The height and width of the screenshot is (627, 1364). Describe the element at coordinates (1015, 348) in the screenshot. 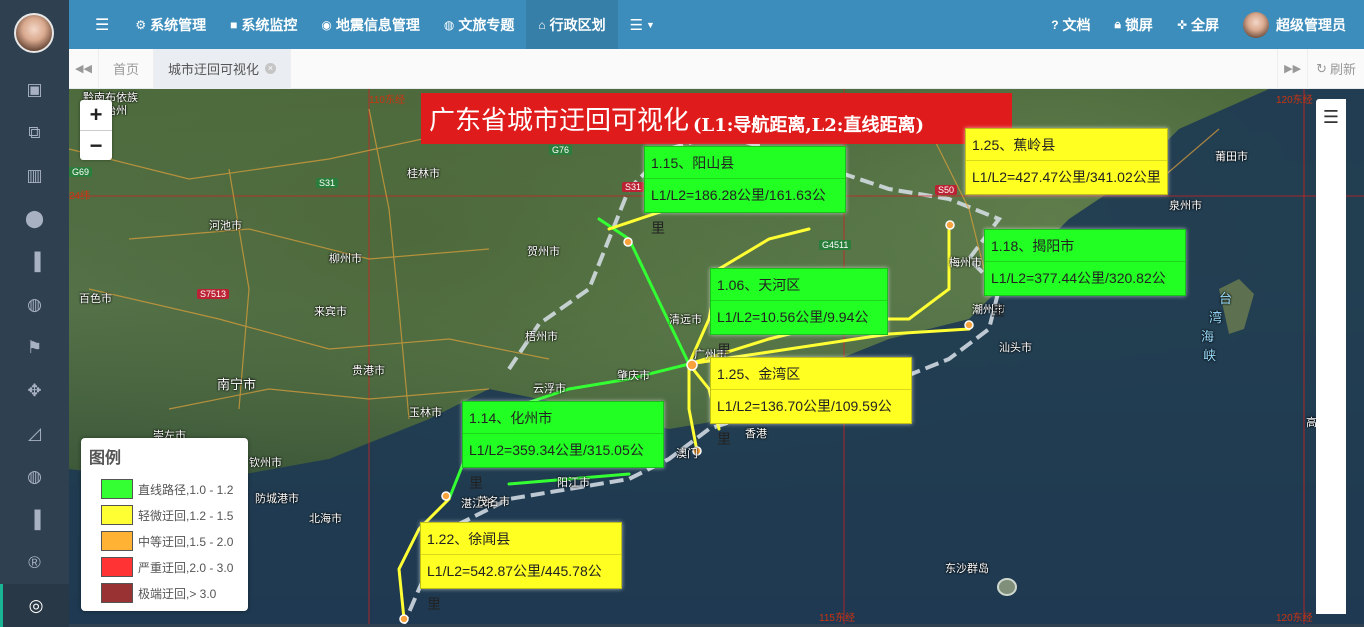

I see `city-label: 汕头市` at that location.